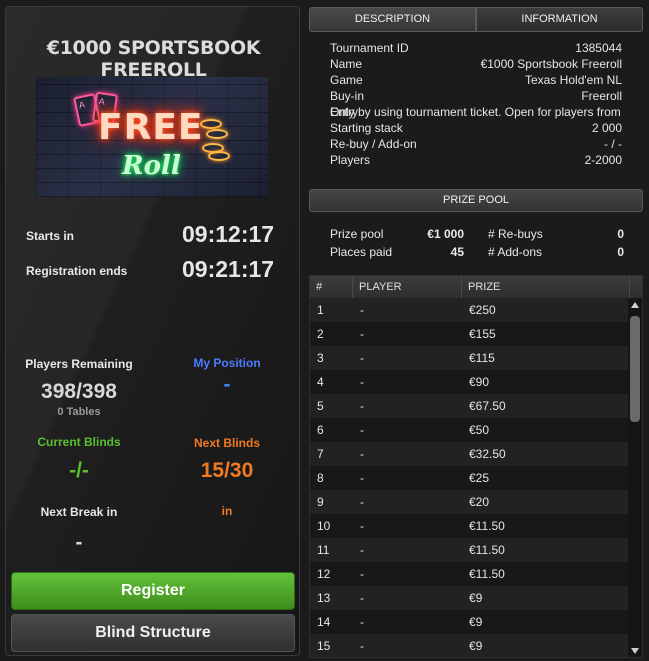 The height and width of the screenshot is (661, 649). What do you see at coordinates (477, 234) in the screenshot?
I see `prize-pool-row: Prize pool €1 000 # Re-buys 0` at bounding box center [477, 234].